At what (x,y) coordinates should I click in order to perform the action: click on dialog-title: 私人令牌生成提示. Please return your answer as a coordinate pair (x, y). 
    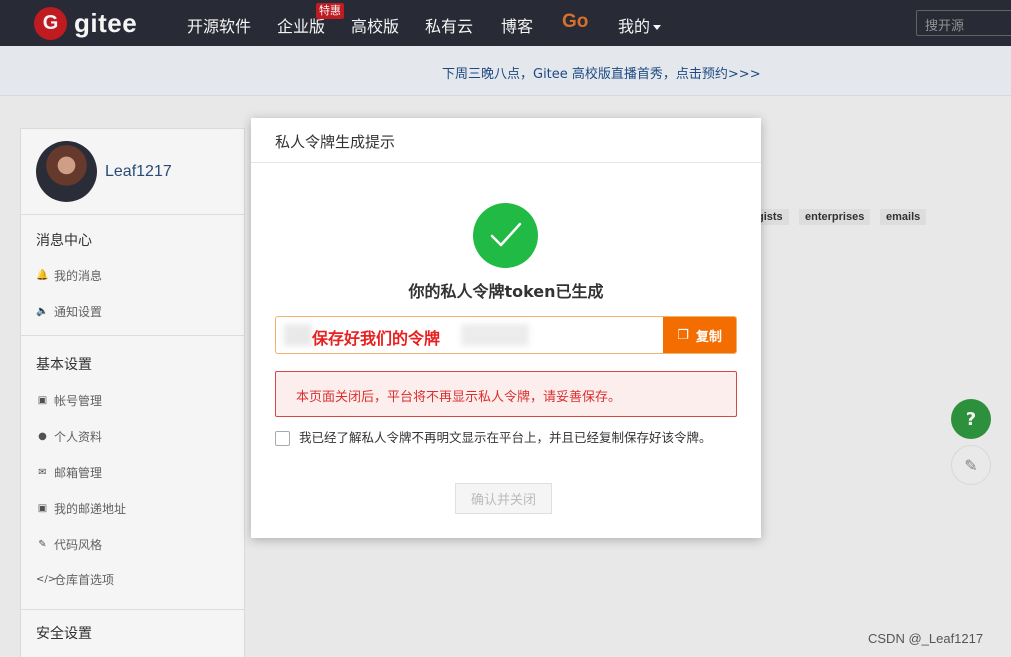
    Looking at the image, I should click on (506, 140).